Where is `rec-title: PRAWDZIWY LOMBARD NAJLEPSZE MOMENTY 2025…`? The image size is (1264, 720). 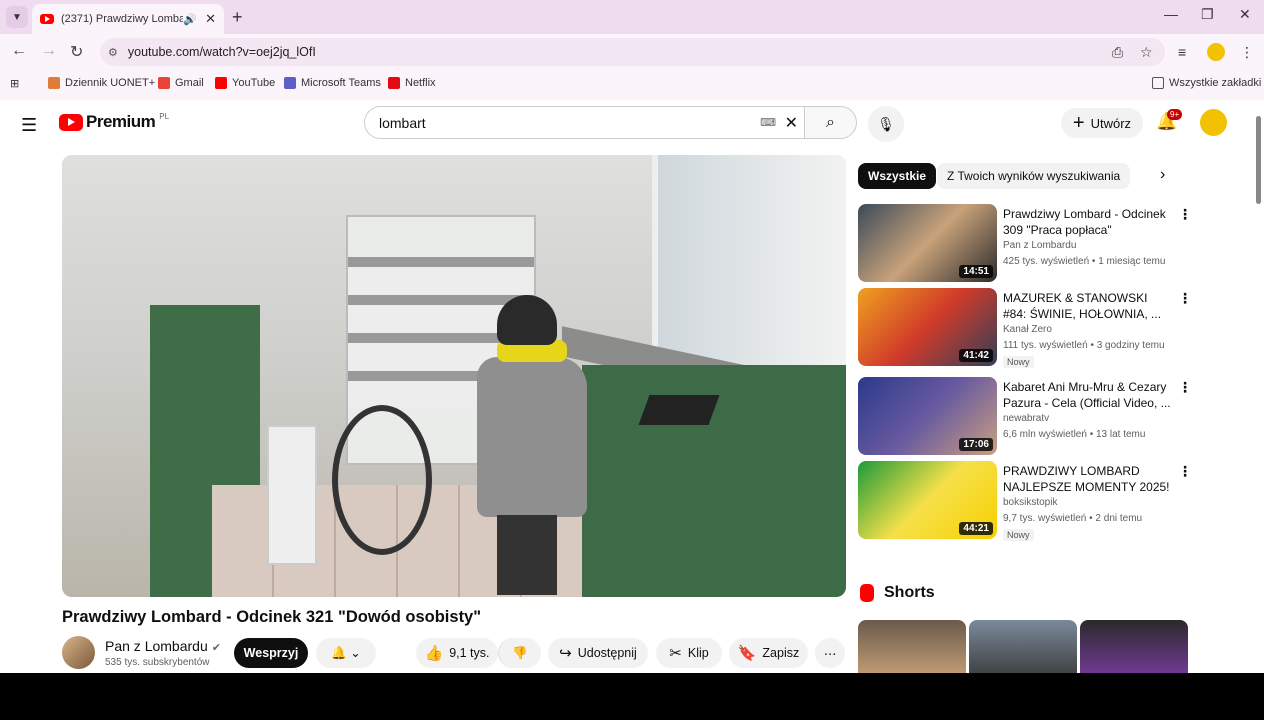
rec-title: PRAWDZIWY LOMBARD NAJLEPSZE MOMENTY 2025… is located at coordinates (1088, 479).